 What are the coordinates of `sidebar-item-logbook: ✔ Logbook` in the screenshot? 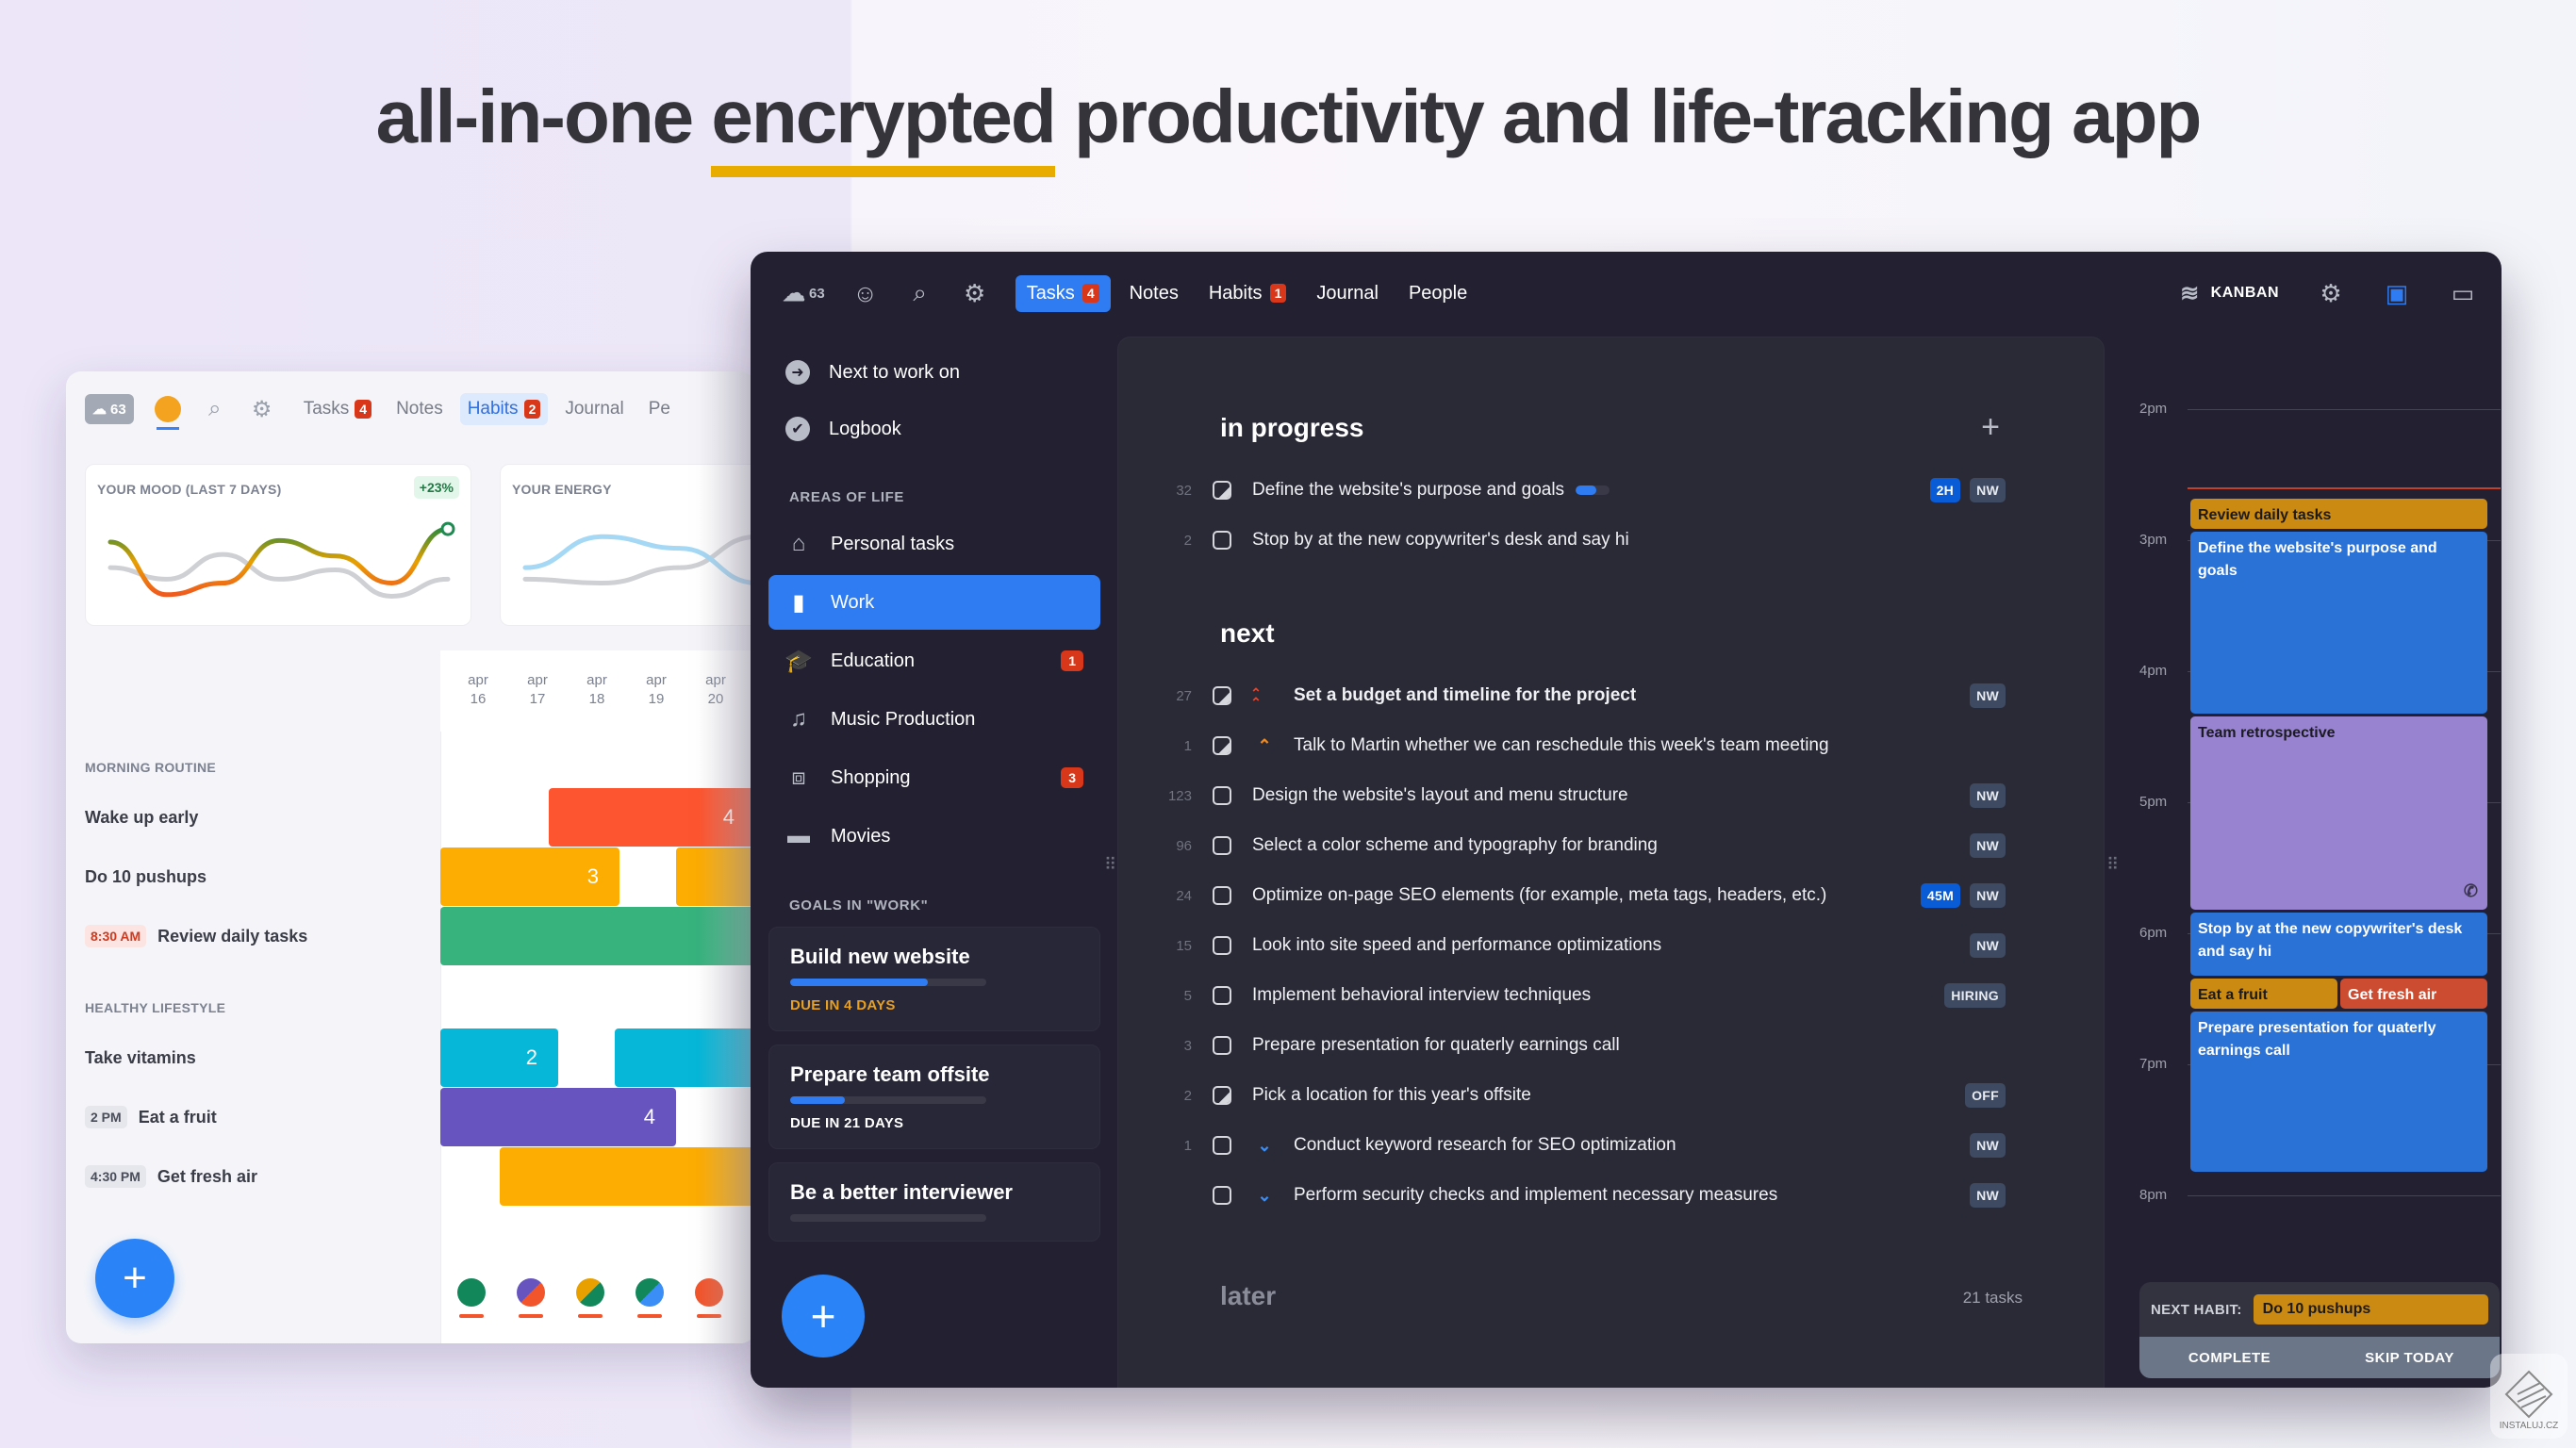 It's located at (934, 429).